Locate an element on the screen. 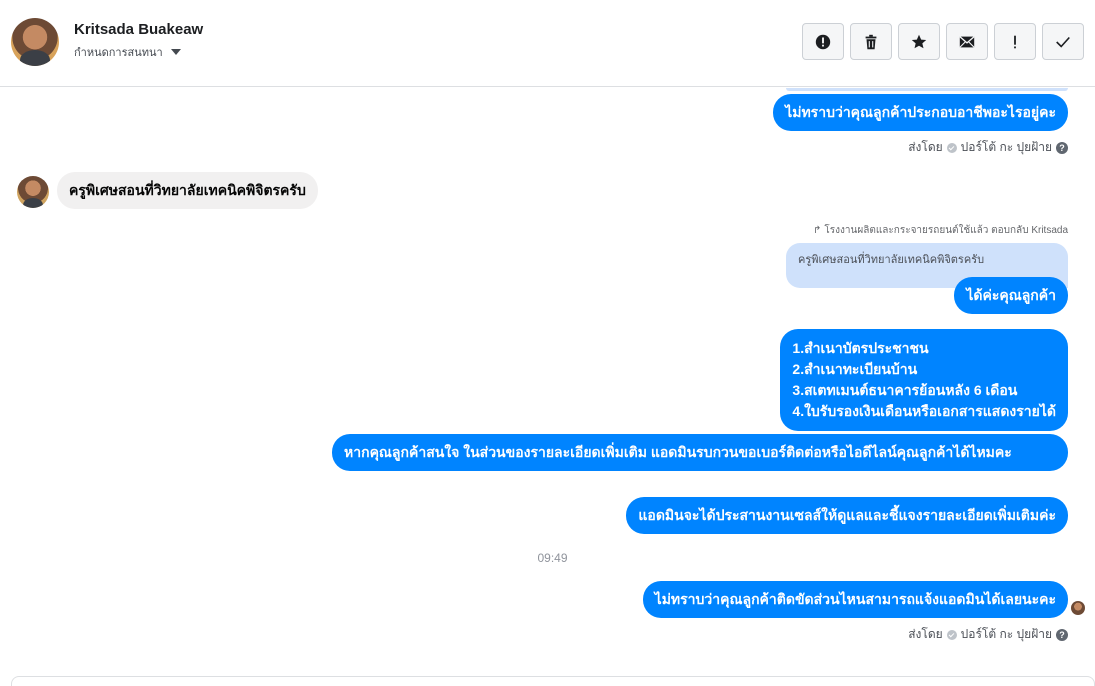 The width and height of the screenshot is (1095, 686). list-item: 4.ใบรับรองเงินเดือนหรือเอกสารแสดงรายได้ is located at coordinates (924, 411).